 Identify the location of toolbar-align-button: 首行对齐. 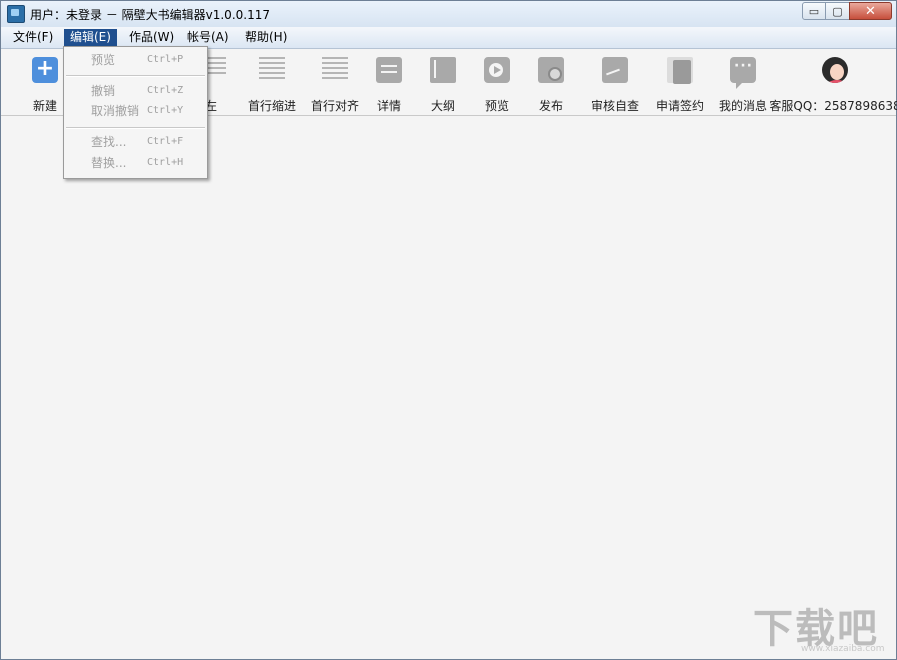
(335, 85).